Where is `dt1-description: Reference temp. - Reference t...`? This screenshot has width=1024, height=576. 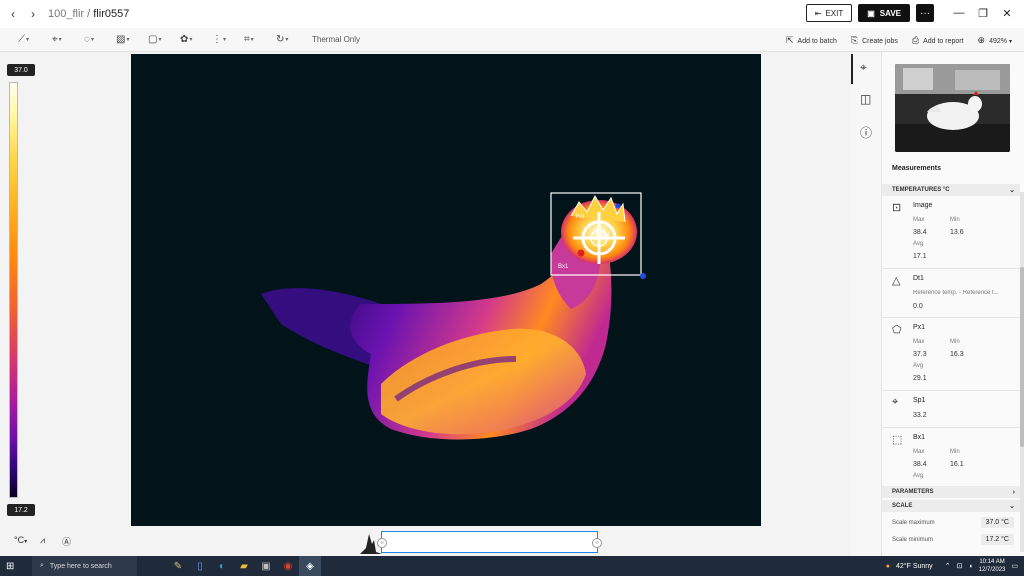 dt1-description: Reference temp. - Reference t... is located at coordinates (956, 293).